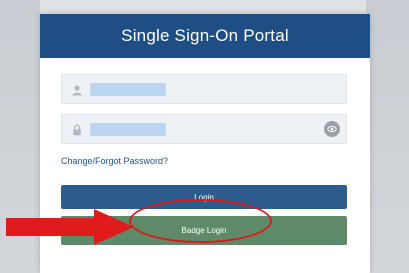  I want to click on portal-title: Single Sign-On Portal, so click(205, 35).